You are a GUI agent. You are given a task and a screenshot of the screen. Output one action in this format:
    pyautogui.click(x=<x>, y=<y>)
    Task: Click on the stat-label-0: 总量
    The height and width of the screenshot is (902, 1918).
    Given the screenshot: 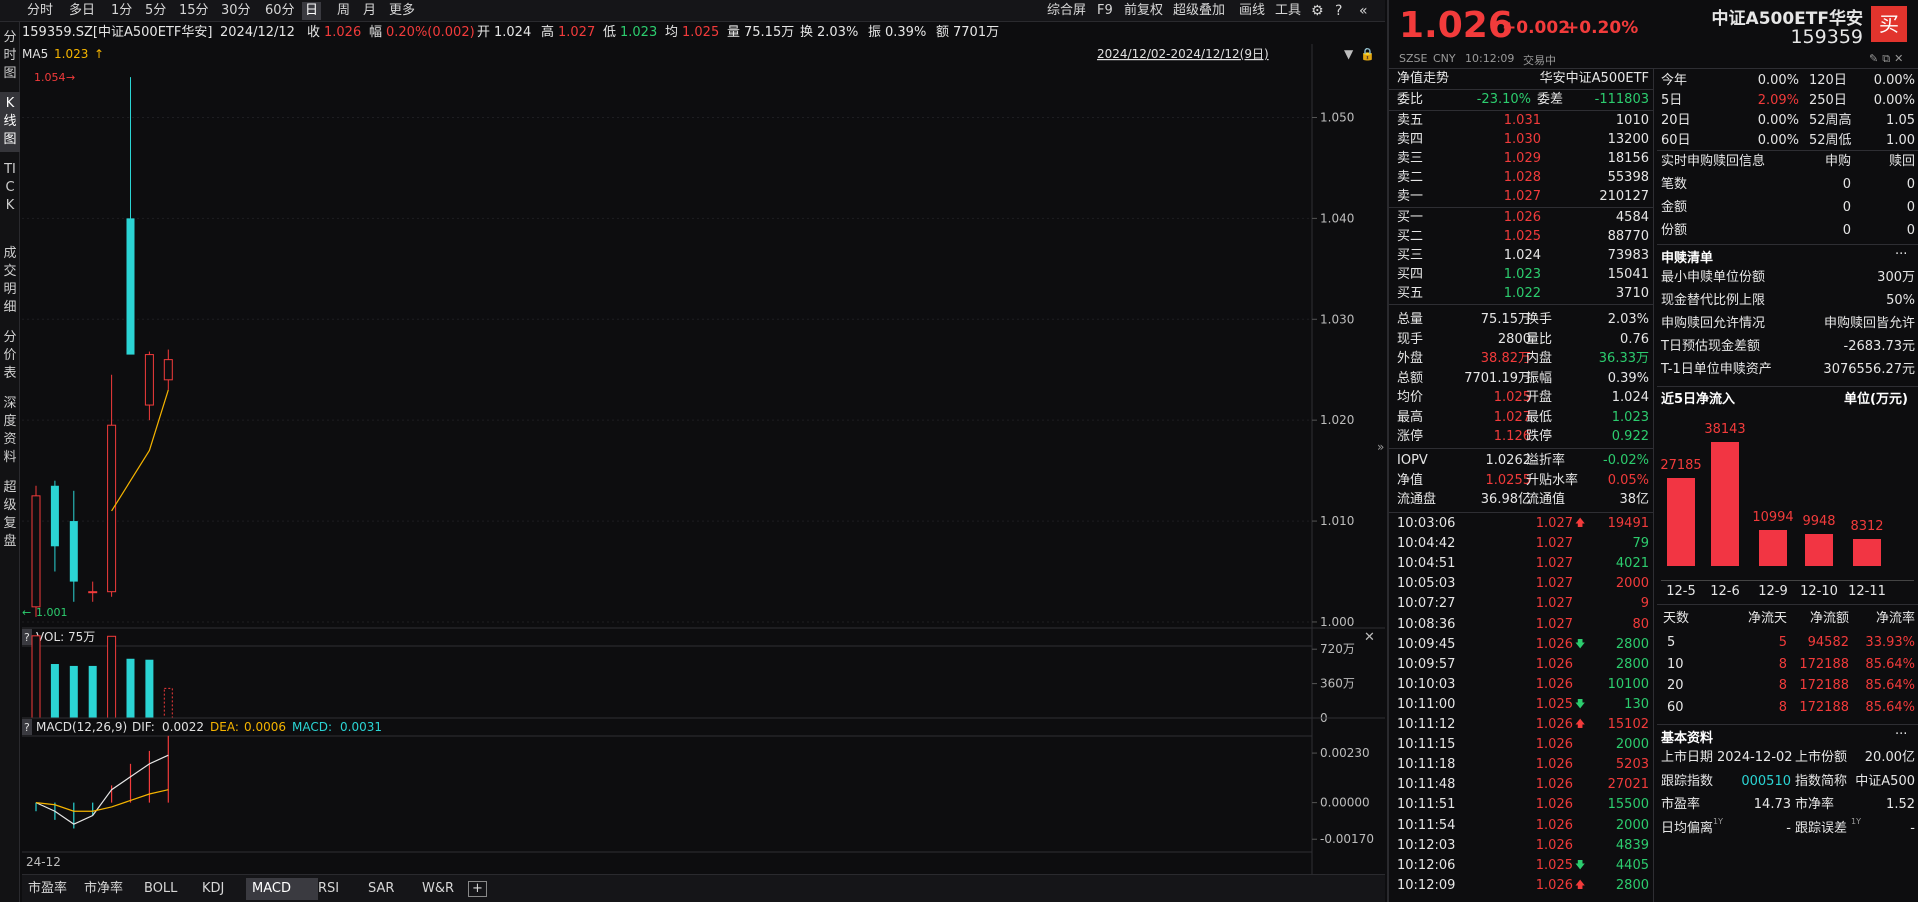 What is the action you would take?
    pyautogui.click(x=1410, y=319)
    